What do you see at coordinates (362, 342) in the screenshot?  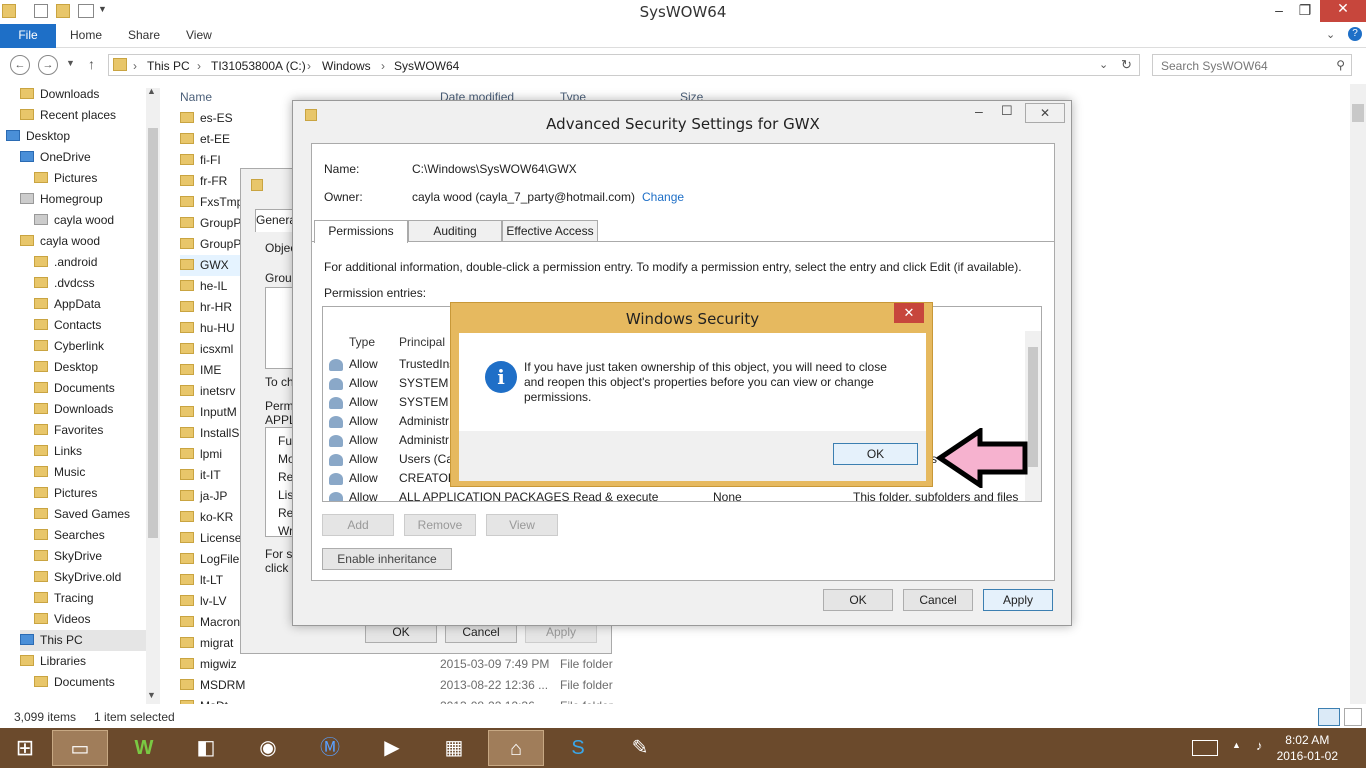 I see `column-type: Type` at bounding box center [362, 342].